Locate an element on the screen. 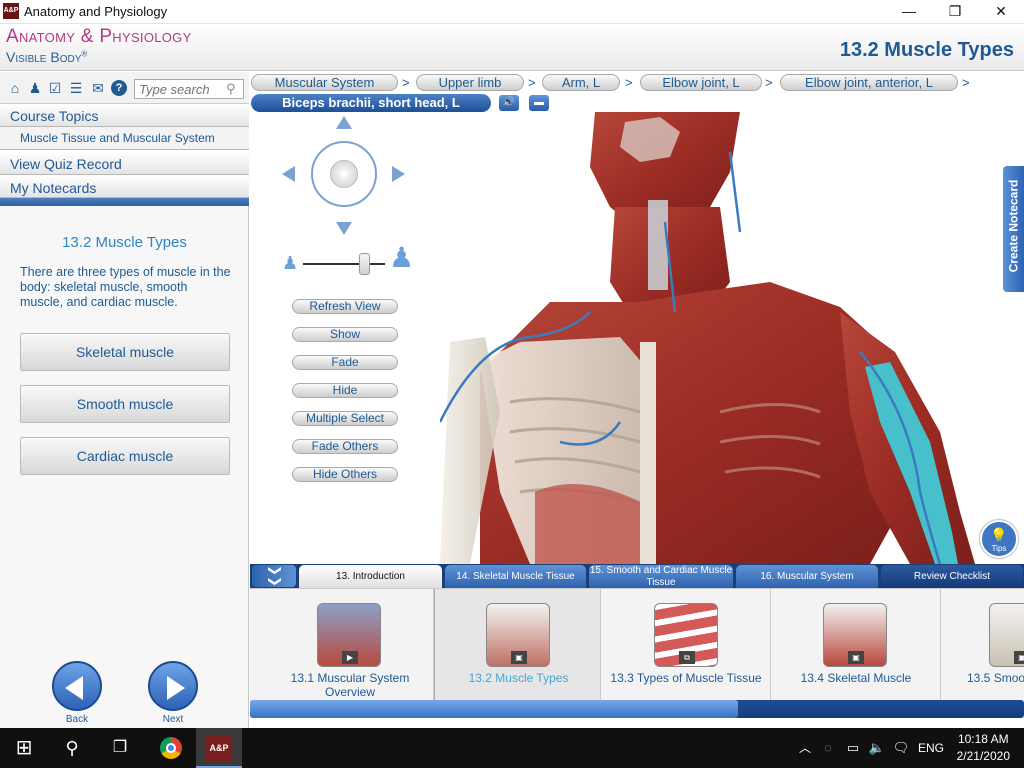 The image size is (1024, 768). language-indicator: ENG is located at coordinates (931, 748).